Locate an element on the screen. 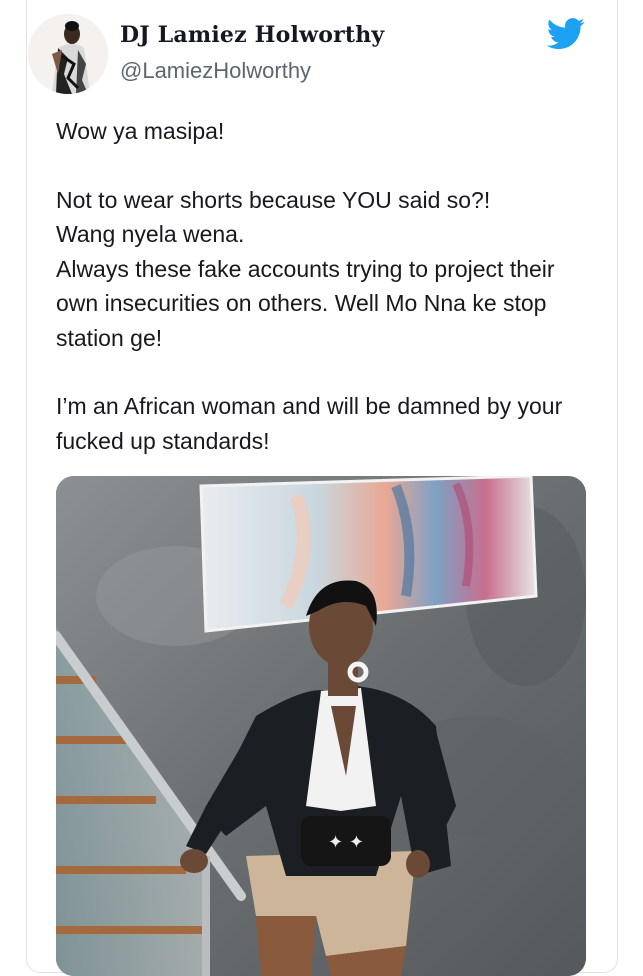 The width and height of the screenshot is (643, 976). tweet-paragraph: Wow ya masipa! is located at coordinates (140, 131).